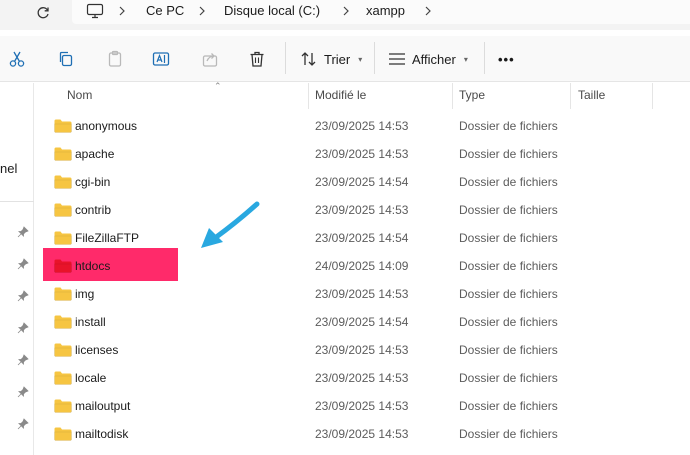 This screenshot has height=455, width=690. I want to click on paste-button, so click(115, 59).